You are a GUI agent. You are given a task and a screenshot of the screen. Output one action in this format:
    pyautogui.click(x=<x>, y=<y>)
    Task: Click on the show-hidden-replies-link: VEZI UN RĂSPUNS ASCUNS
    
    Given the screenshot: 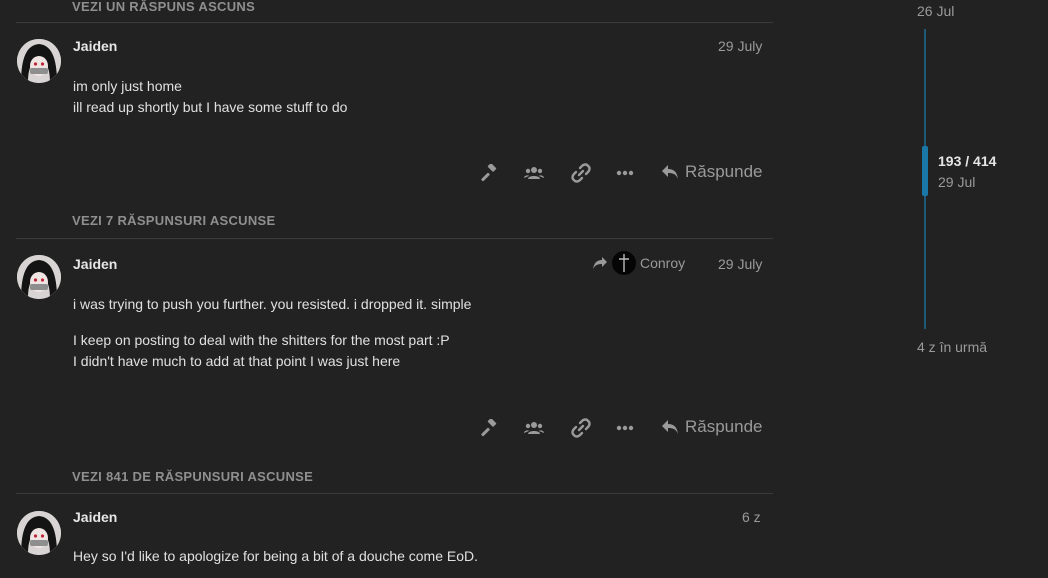 What is the action you would take?
    pyautogui.click(x=163, y=7)
    